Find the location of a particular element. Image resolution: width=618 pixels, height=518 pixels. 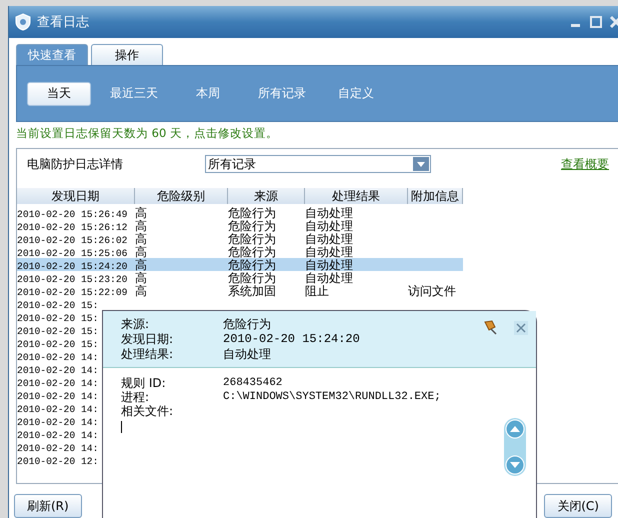

detail-value: 自动处理 is located at coordinates (247, 354).